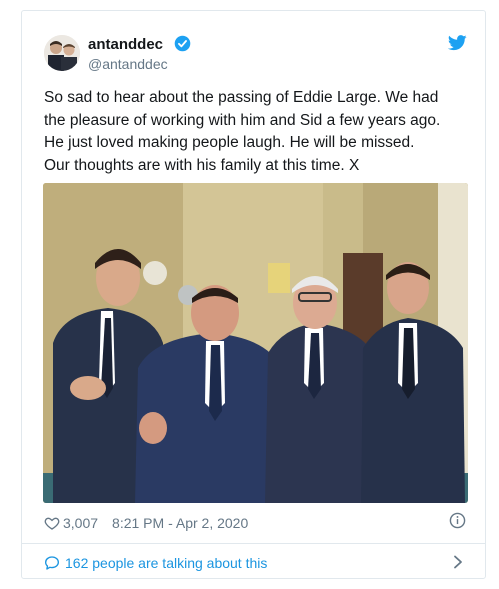  Describe the element at coordinates (180, 523) in the screenshot. I see `tweet-timestamp: 8:21 PM - Apr 2, 2020` at that location.